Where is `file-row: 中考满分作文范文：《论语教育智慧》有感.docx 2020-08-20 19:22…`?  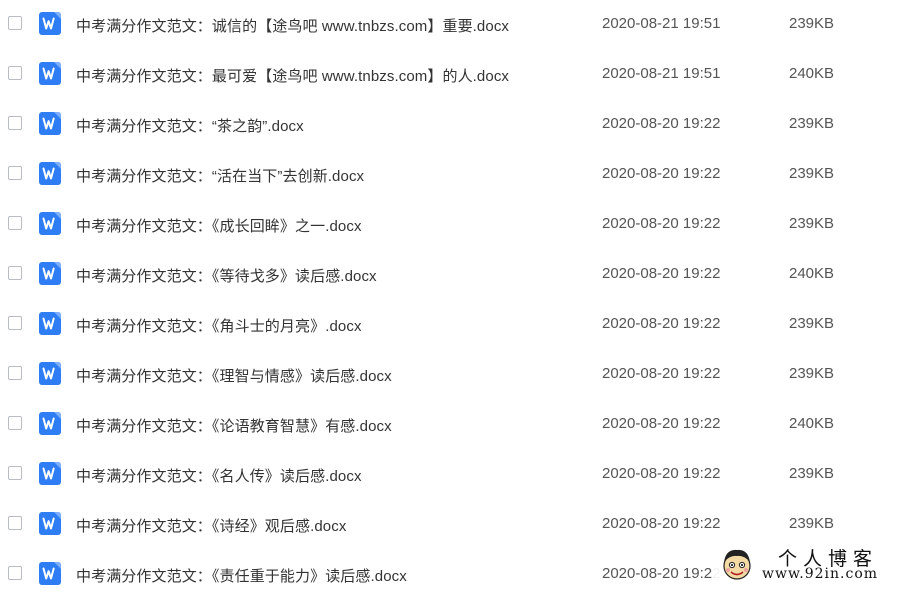 file-row: 中考满分作文范文：《论语教育智慧》有感.docx 2020-08-20 19:22… is located at coordinates (455, 425).